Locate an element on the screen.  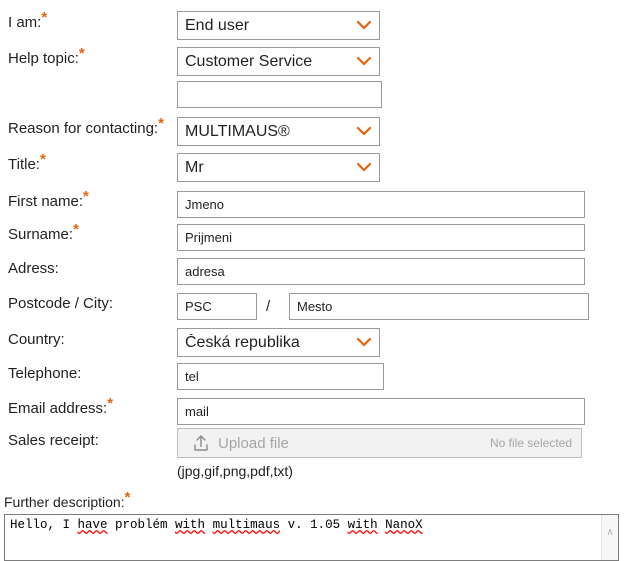
input-postcode-value: PSC is located at coordinates (198, 306).